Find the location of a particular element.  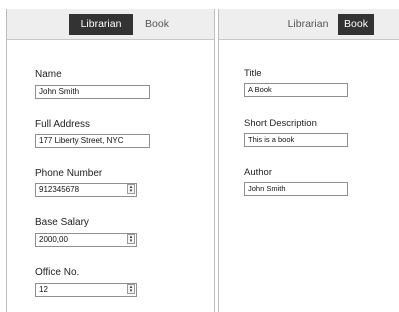

base-salary-input: 2000,00 is located at coordinates (86, 240).